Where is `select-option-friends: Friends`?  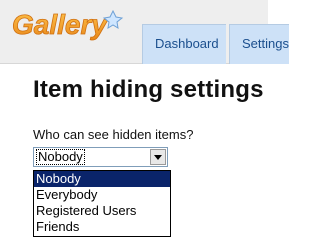
select-option-friends: Friends is located at coordinates (102, 227).